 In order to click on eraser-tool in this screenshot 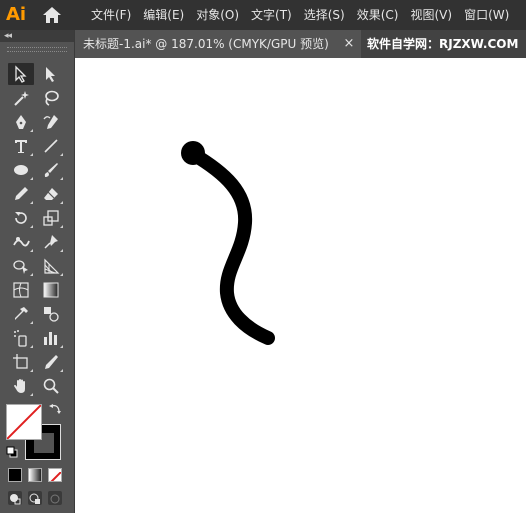, I will do `click(51, 194)`.